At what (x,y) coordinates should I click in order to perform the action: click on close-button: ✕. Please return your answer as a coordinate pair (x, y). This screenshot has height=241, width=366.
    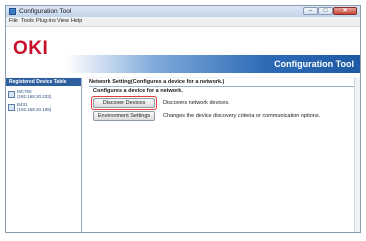
    Looking at the image, I should click on (345, 11).